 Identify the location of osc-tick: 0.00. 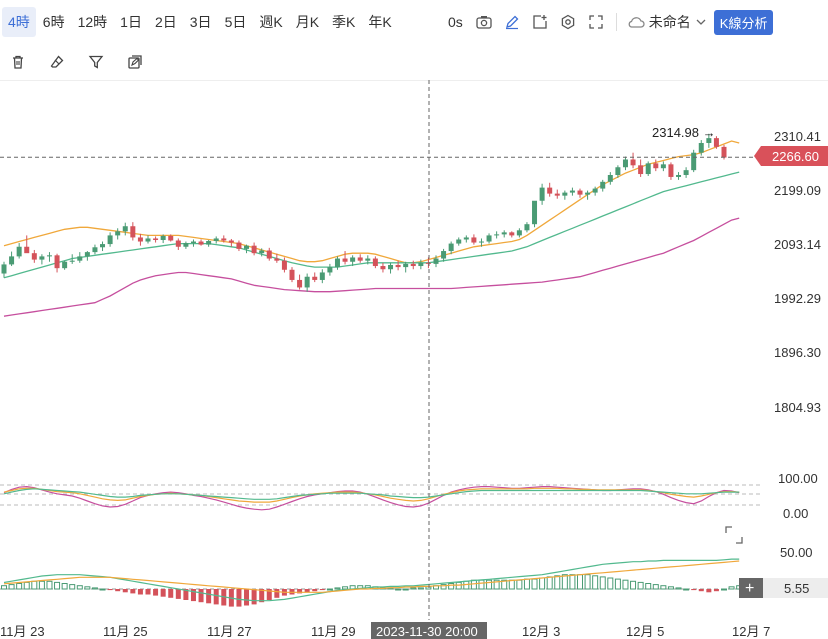
(795, 513).